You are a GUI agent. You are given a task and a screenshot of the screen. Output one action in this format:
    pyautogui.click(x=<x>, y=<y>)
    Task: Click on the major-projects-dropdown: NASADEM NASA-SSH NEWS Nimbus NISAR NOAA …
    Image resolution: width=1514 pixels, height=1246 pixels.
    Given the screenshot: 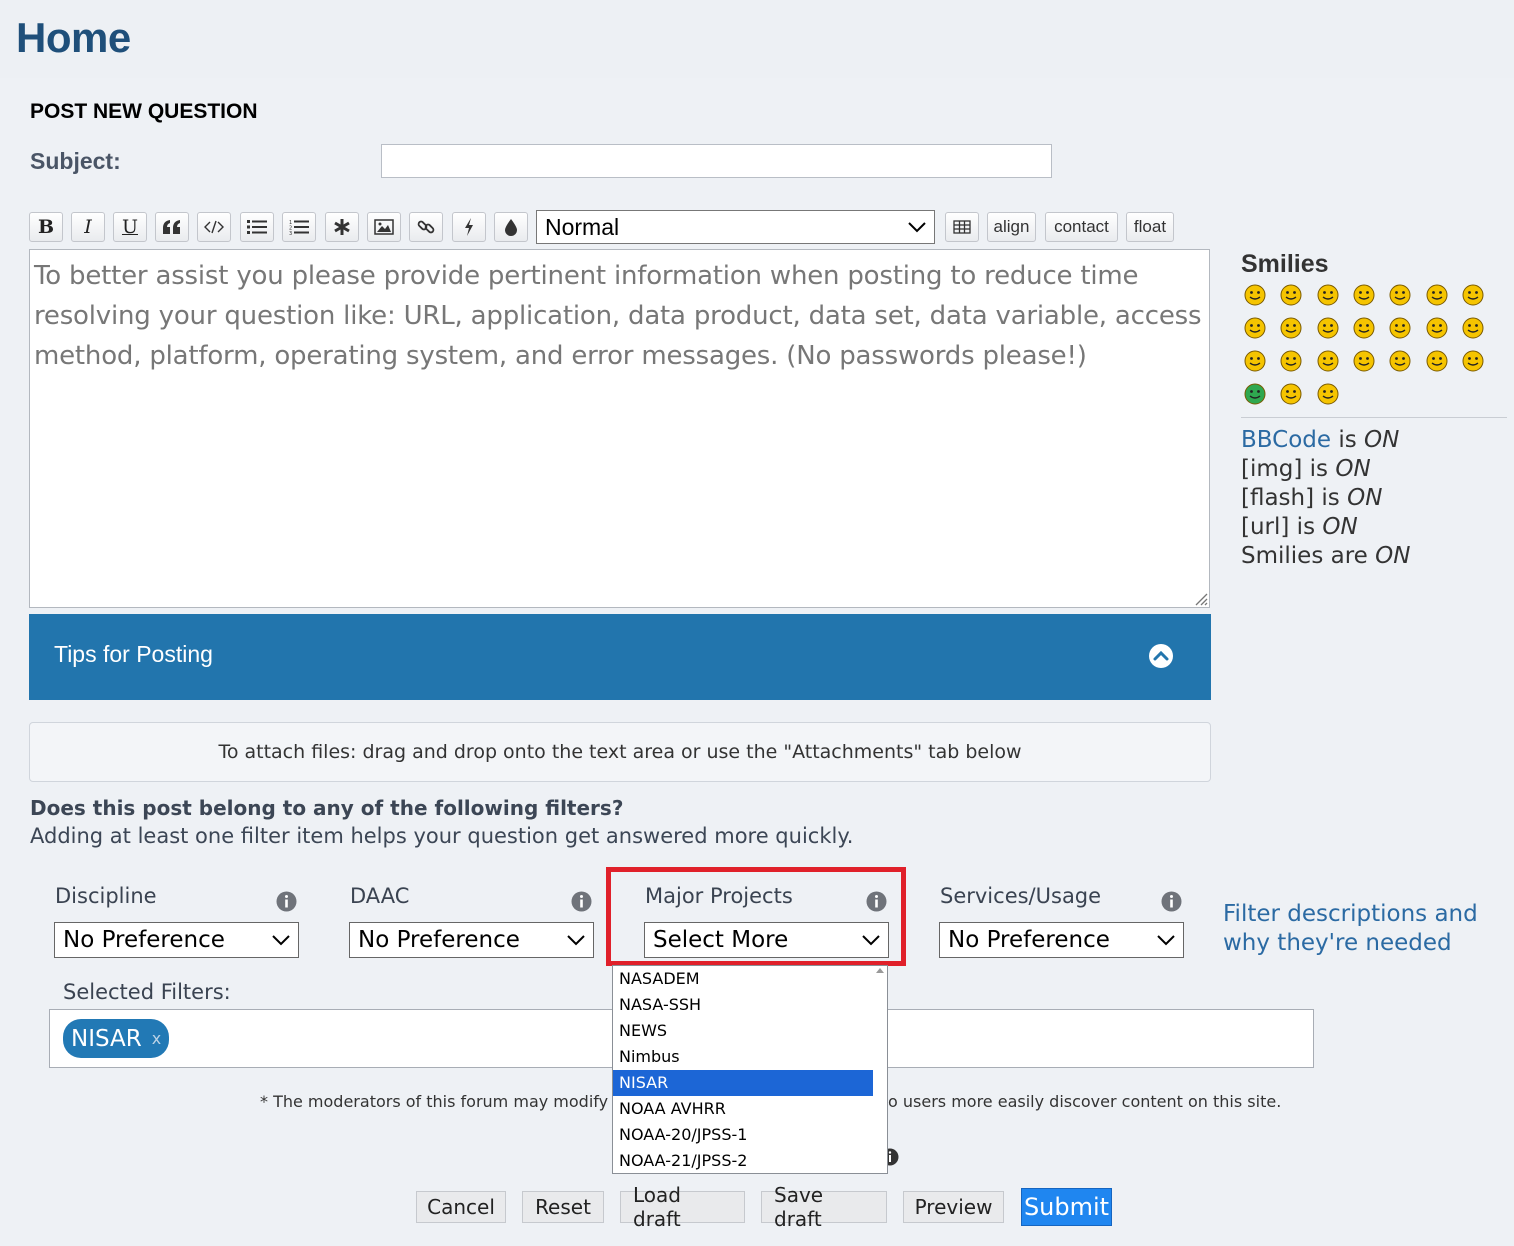 What is the action you would take?
    pyautogui.click(x=750, y=1069)
    